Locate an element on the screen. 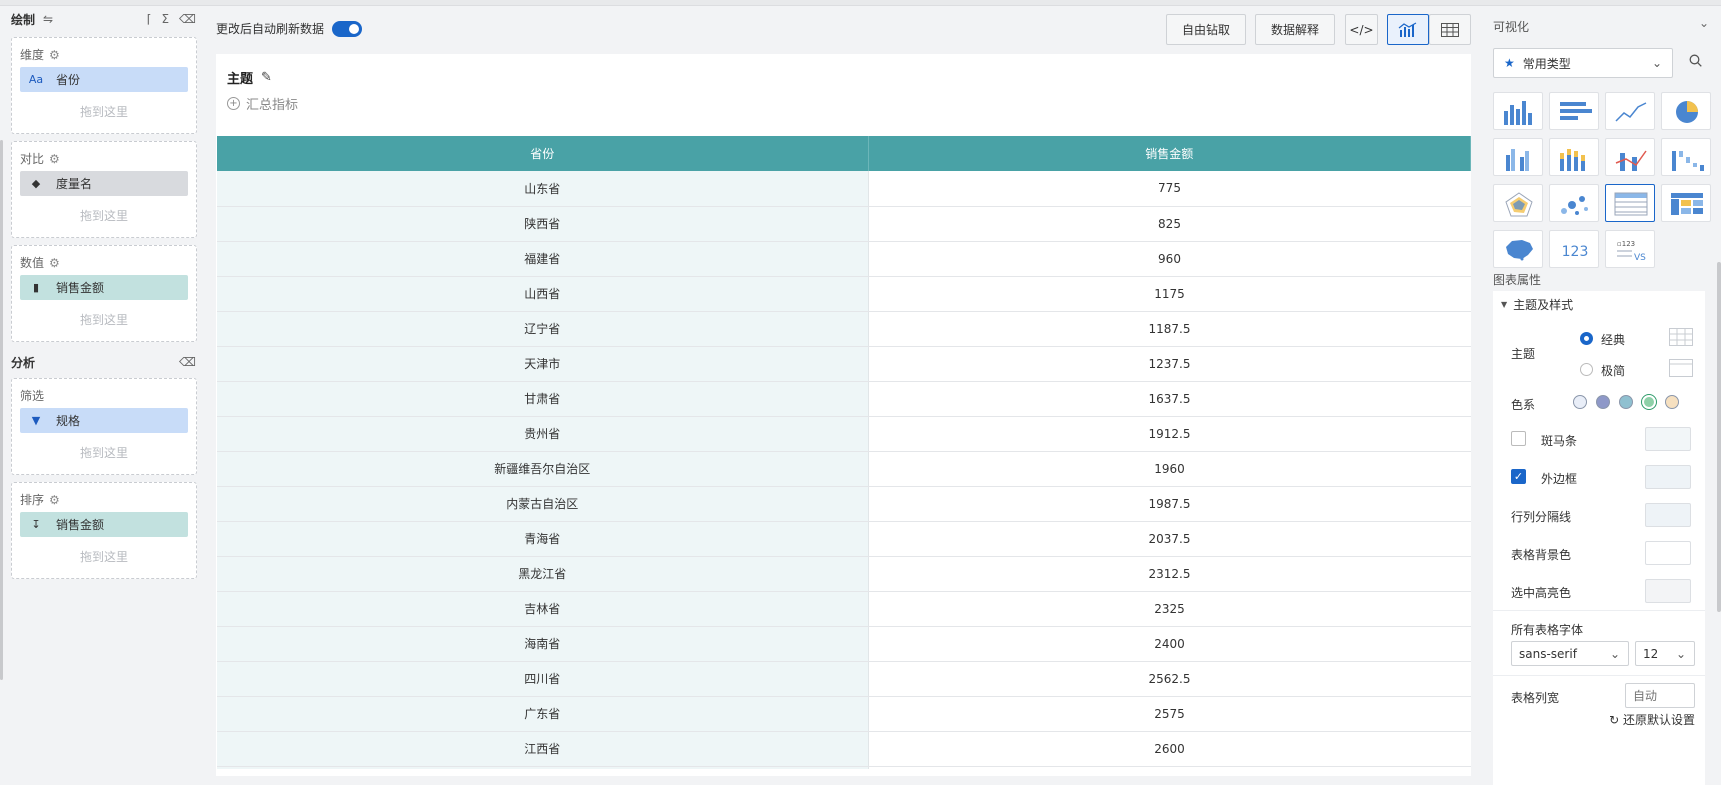 The height and width of the screenshot is (785, 1721). column-header-province: 省份 is located at coordinates (543, 153).